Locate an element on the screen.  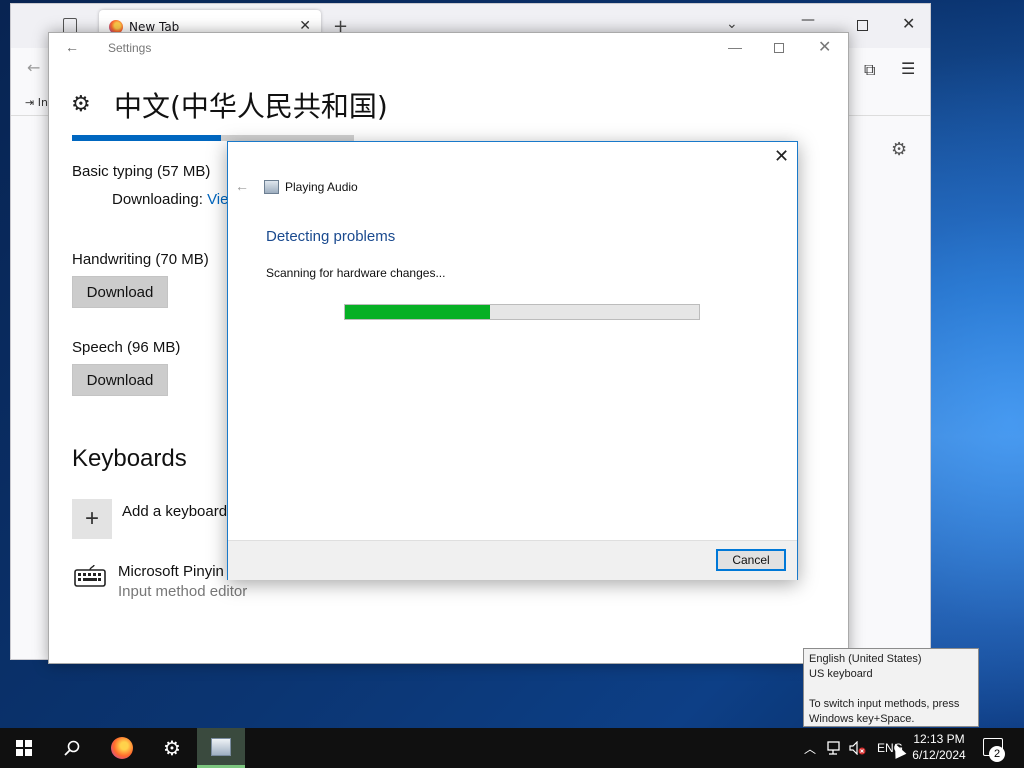
chevron-up-icon: ︿ is located at coordinates (810, 748).